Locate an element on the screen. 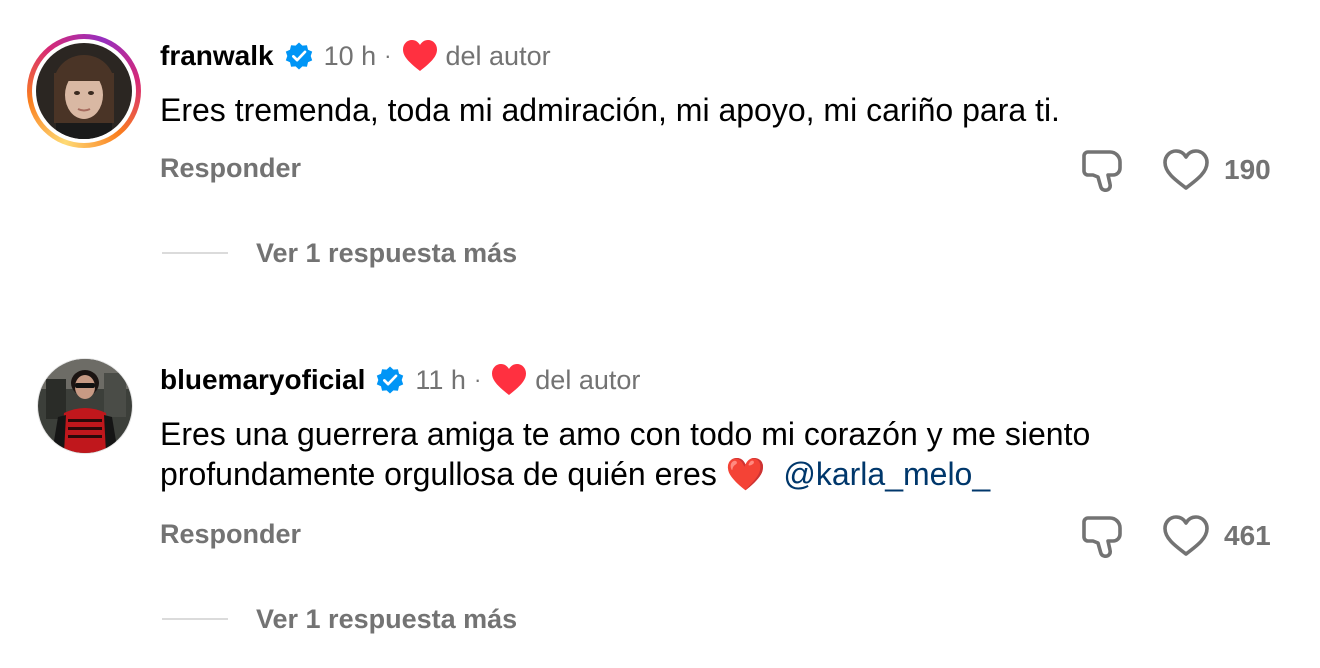 This screenshot has width=1320, height=668. username: franwalk is located at coordinates (217, 56).